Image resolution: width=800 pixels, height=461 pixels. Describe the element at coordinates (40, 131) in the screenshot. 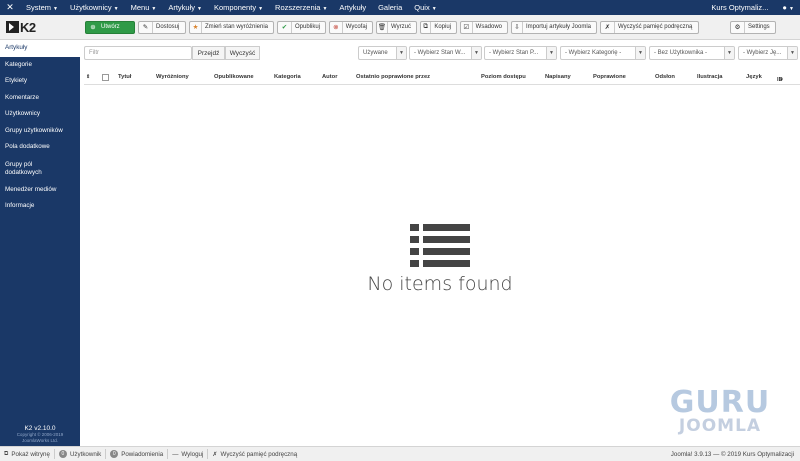

I see `sidebar-item-user-groups: Grupy użytkowników` at that location.